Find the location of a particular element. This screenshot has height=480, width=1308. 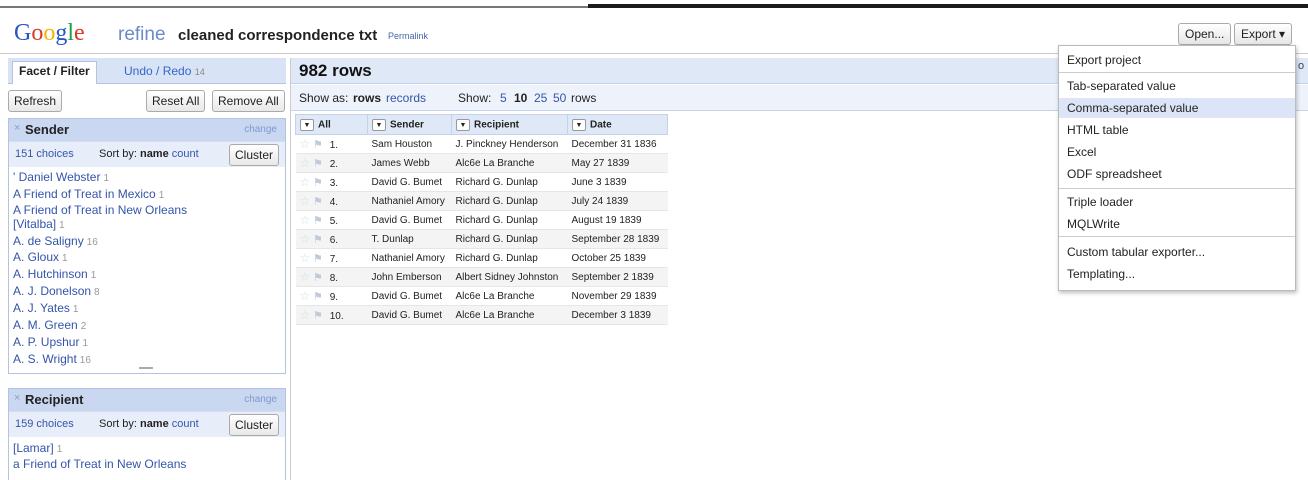

records-mode: records is located at coordinates (406, 98).